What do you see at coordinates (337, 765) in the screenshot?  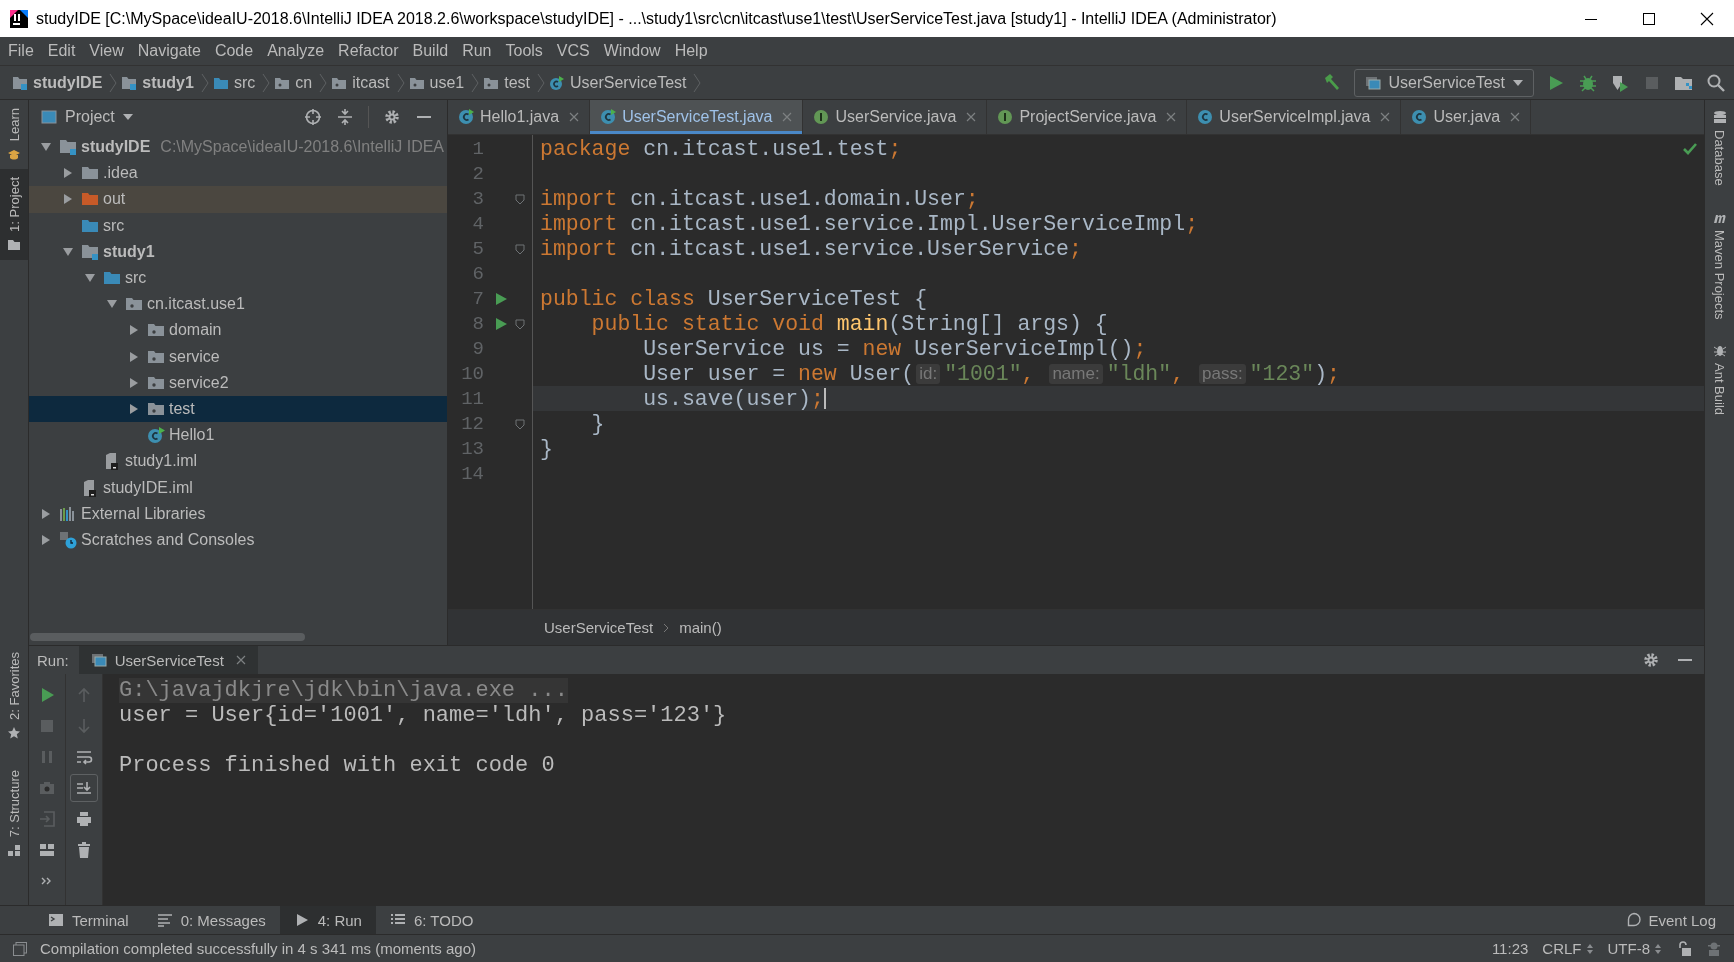 I see `console-line: Process finished with exit code 0` at bounding box center [337, 765].